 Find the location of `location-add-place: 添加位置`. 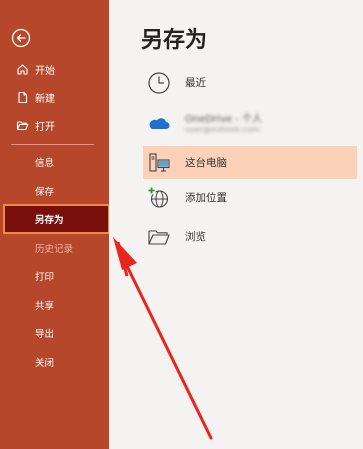

location-add-place: 添加位置 is located at coordinates (250, 197).